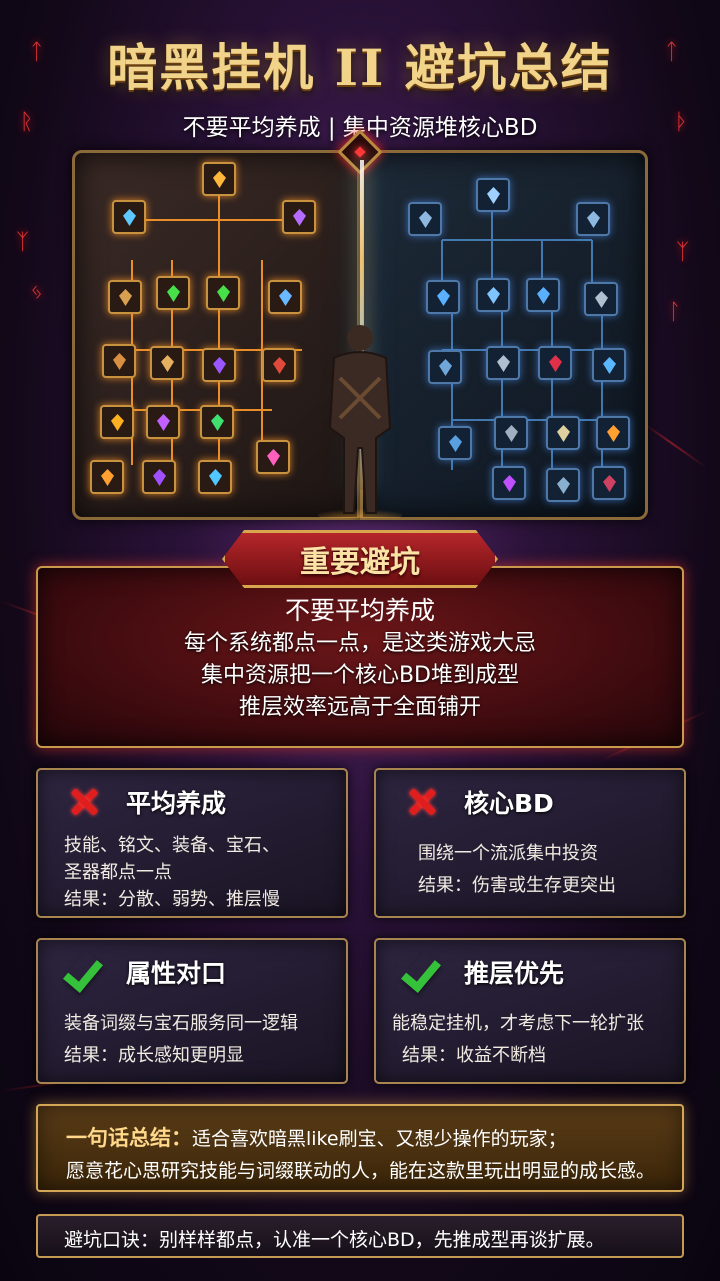  What do you see at coordinates (379, 1139) in the screenshot?
I see `summary-text: 适合喜欢暗黑like刷宝、又想少操作的玩家；` at bounding box center [379, 1139].